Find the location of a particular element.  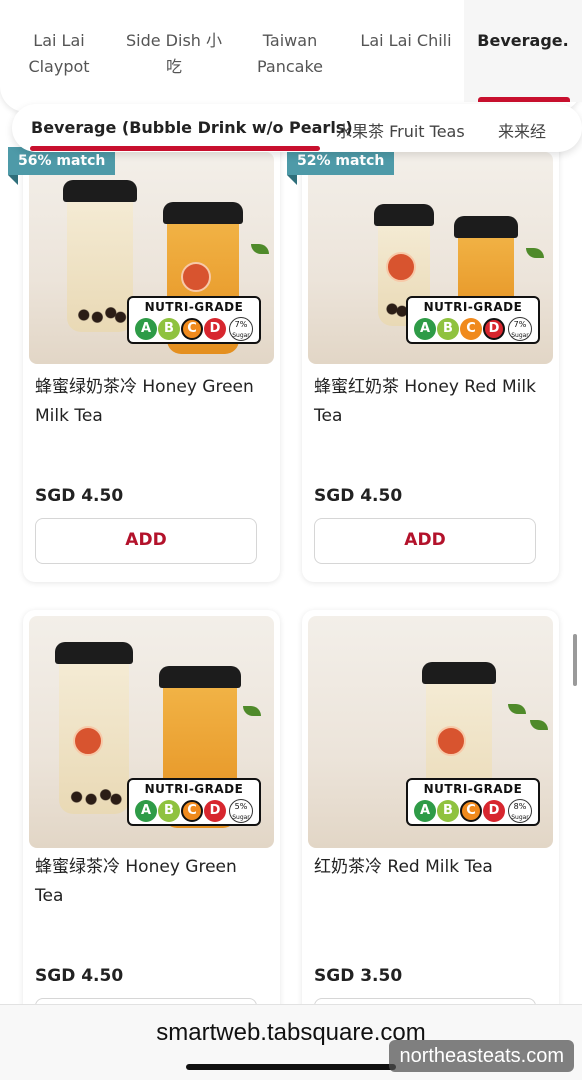

nutri-grade-label: NUTRI-GRADE A B C D 8% Sugar is located at coordinates (473, 802).